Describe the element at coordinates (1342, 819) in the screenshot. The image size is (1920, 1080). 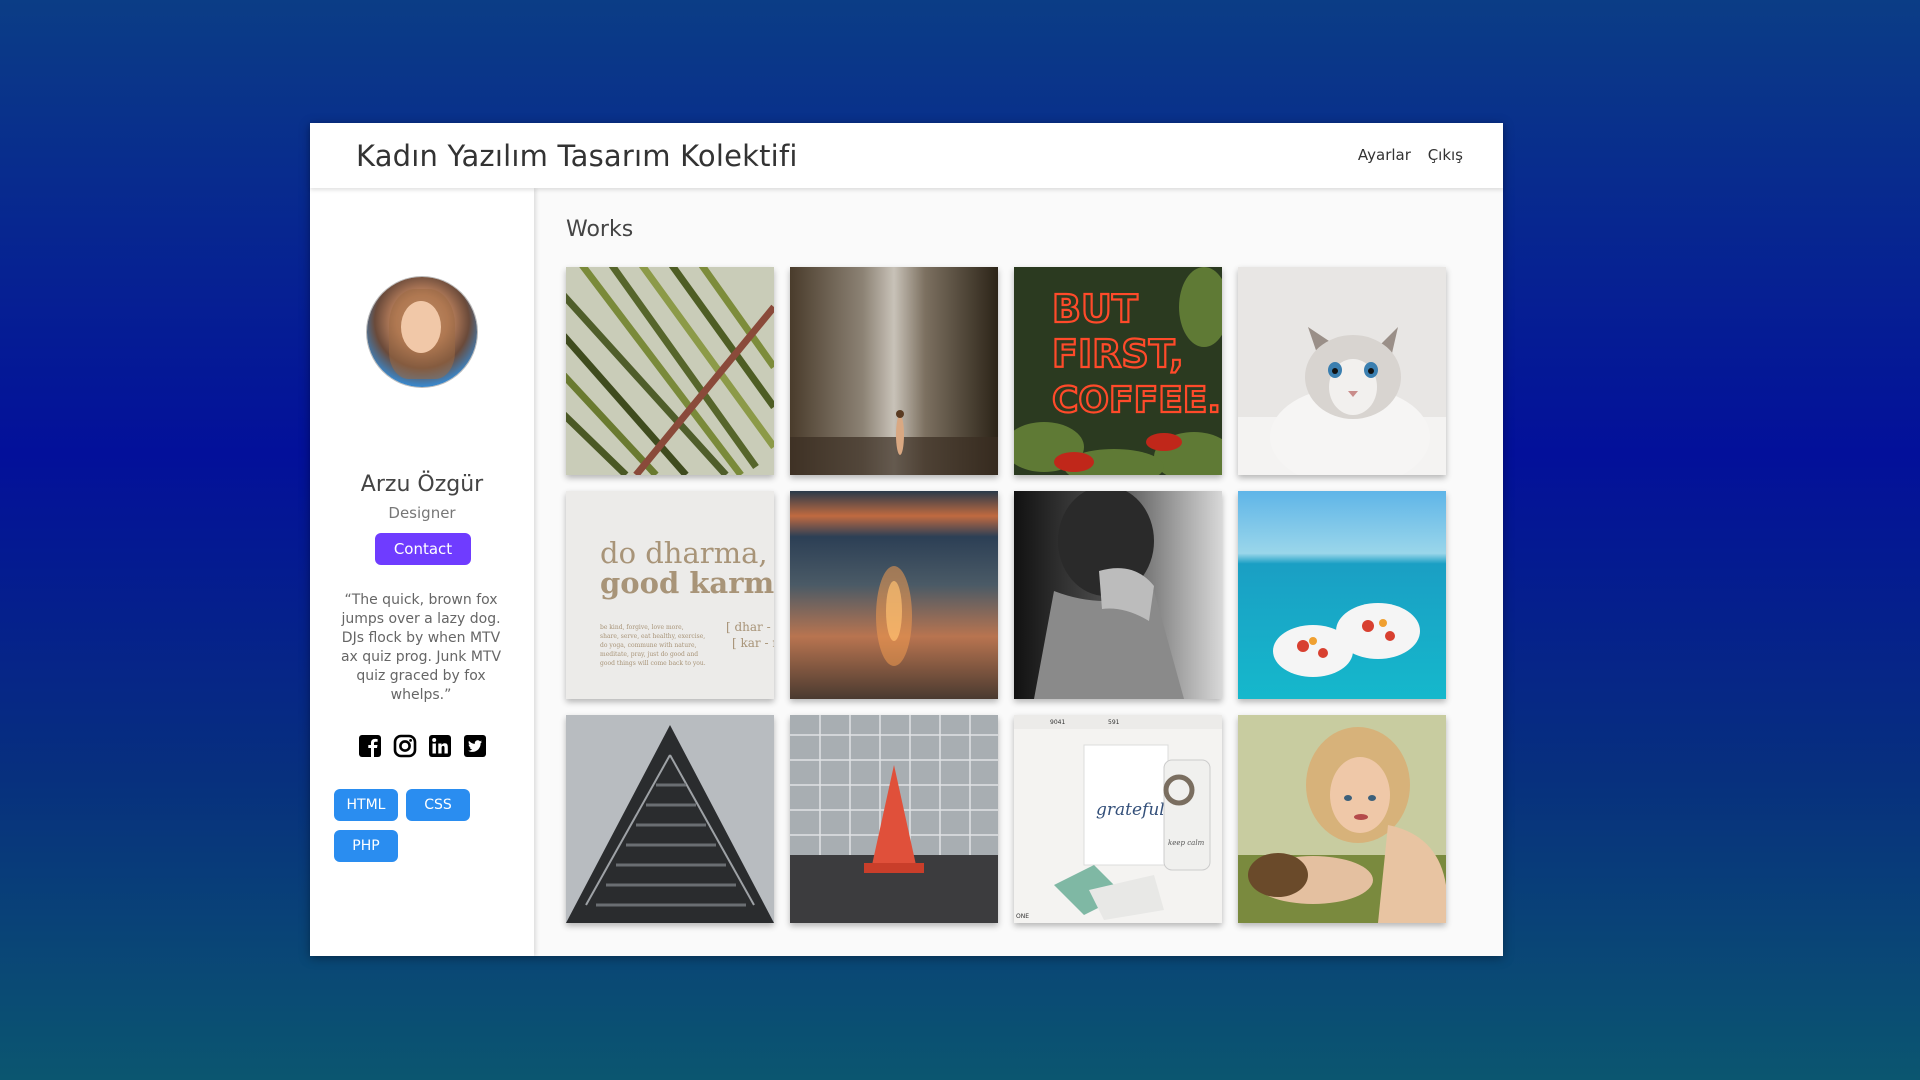
I see `work-tile-two-women` at that location.